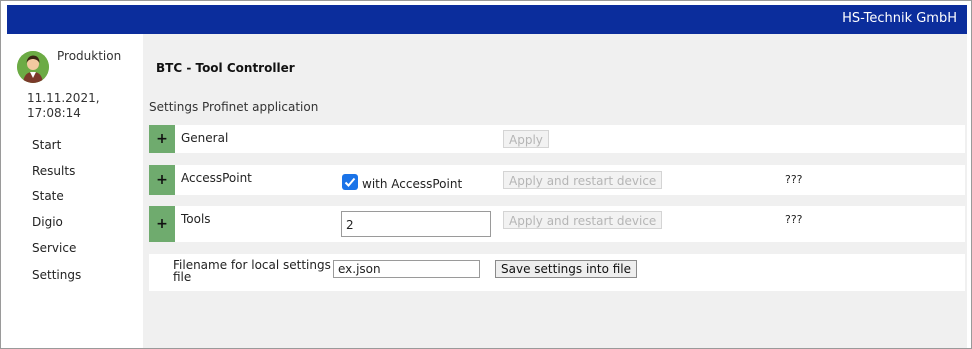  I want to click on filename-label-line1: Filename for local settings, so click(252, 265).